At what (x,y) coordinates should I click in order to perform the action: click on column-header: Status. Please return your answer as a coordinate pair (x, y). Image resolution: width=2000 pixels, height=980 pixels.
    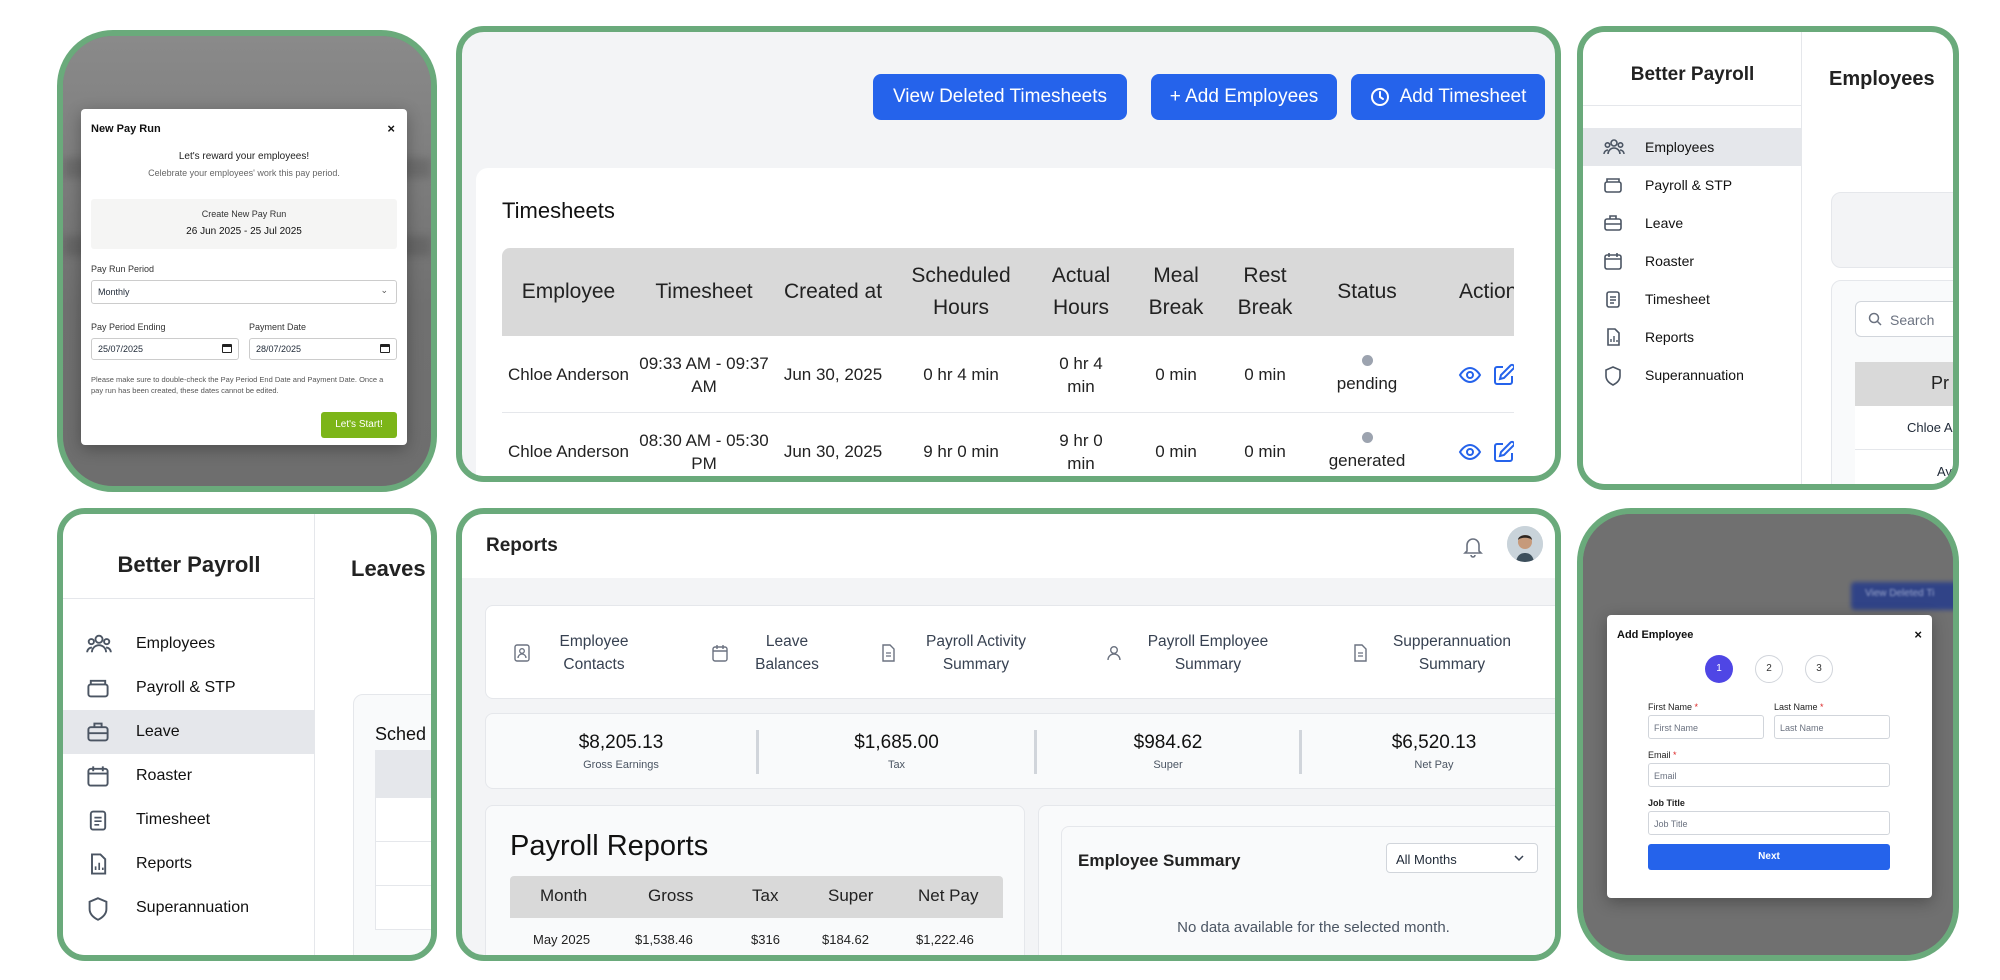
    Looking at the image, I should click on (1367, 291).